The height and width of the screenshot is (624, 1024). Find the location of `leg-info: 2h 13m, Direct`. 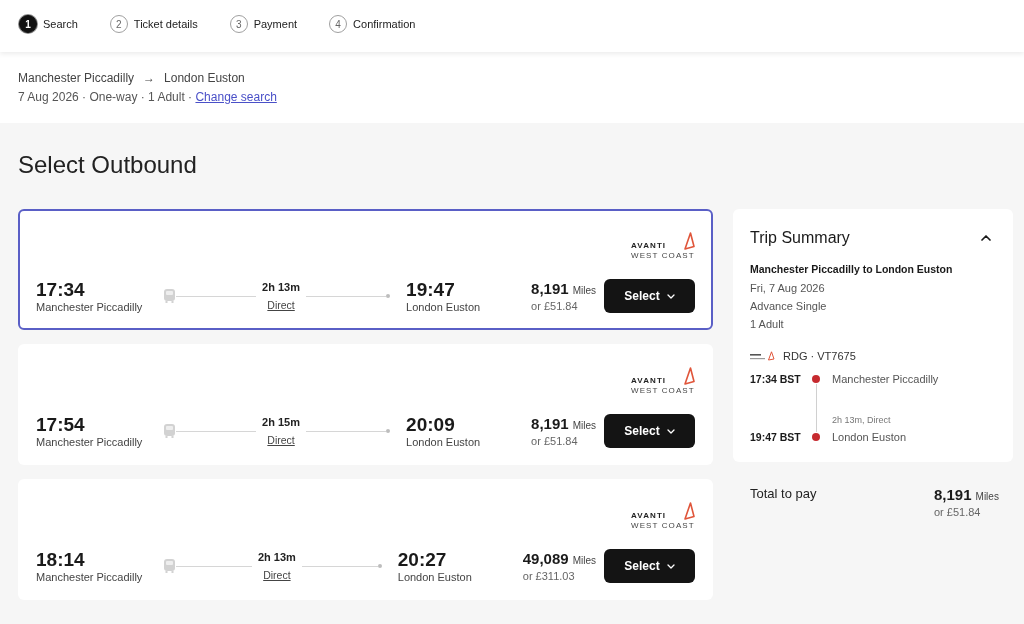

leg-info: 2h 13m, Direct is located at coordinates (861, 420).